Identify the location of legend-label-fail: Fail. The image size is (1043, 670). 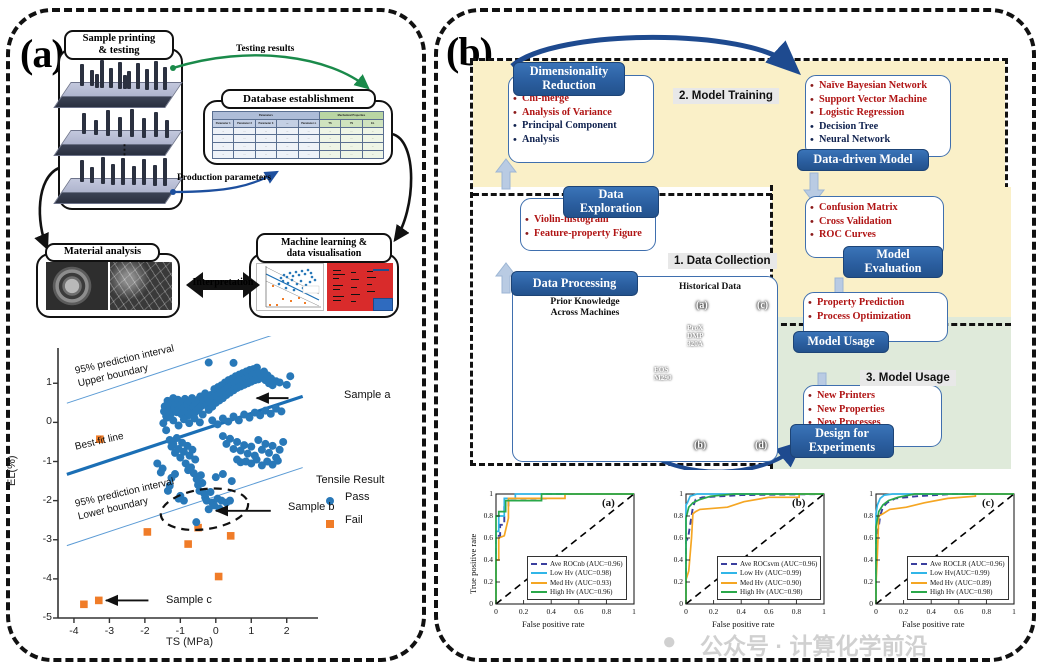
(354, 520).